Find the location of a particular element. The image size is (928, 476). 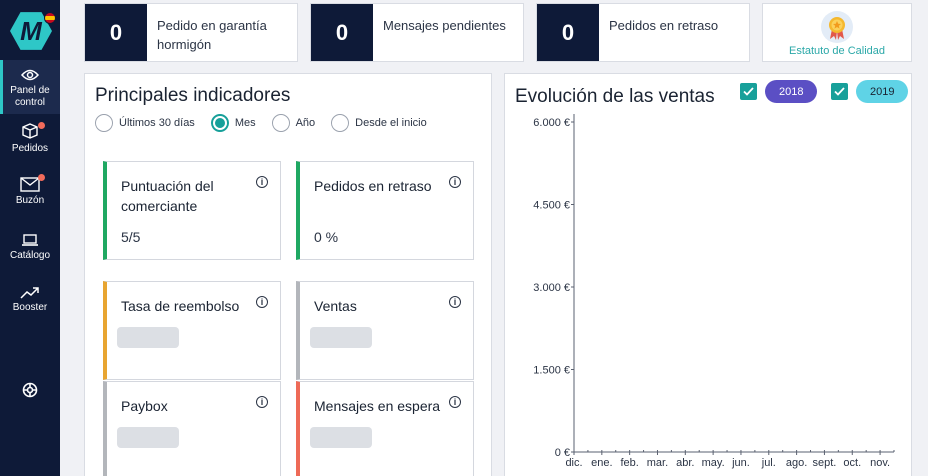

stat-pending-messages: 0 Mensajes pendientes is located at coordinates (417, 32).